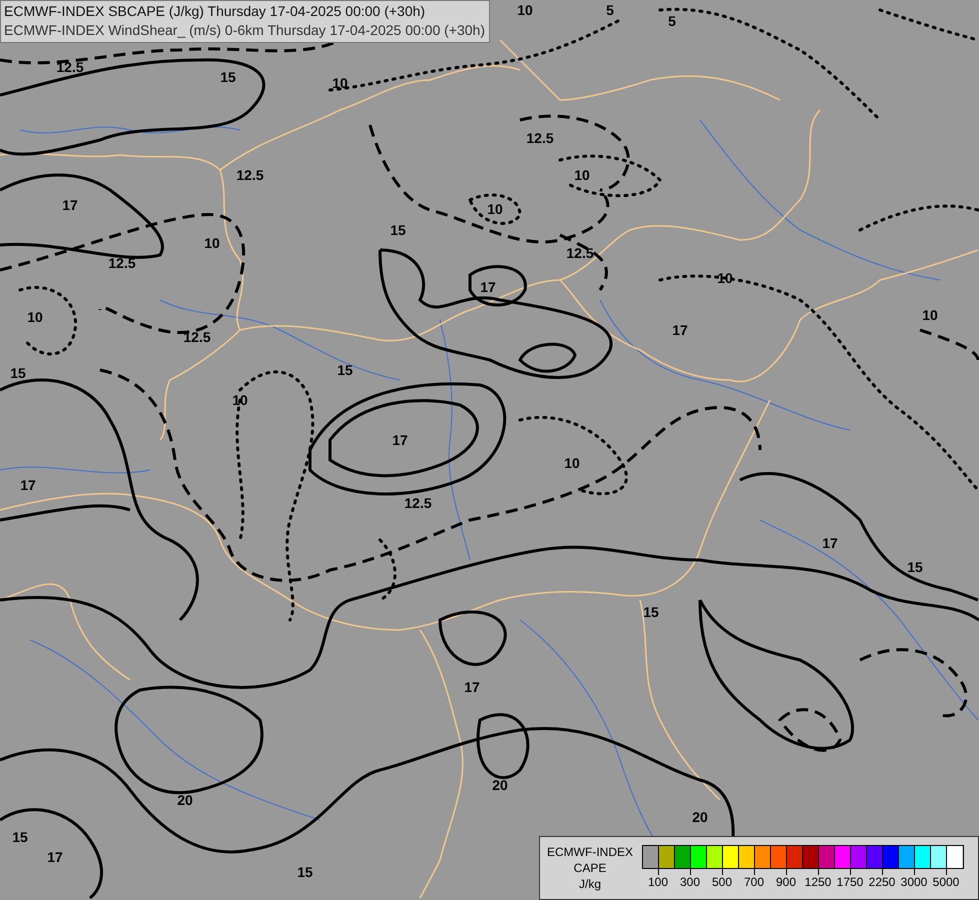 This screenshot has width=979, height=900. Describe the element at coordinates (786, 882) in the screenshot. I see `legend-label: 900` at that location.